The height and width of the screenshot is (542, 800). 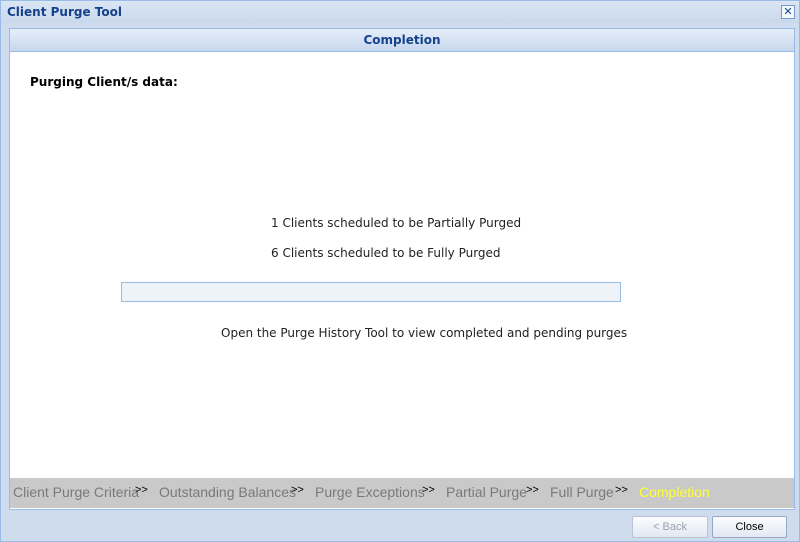 I want to click on purge-progress-bar, so click(x=371, y=292).